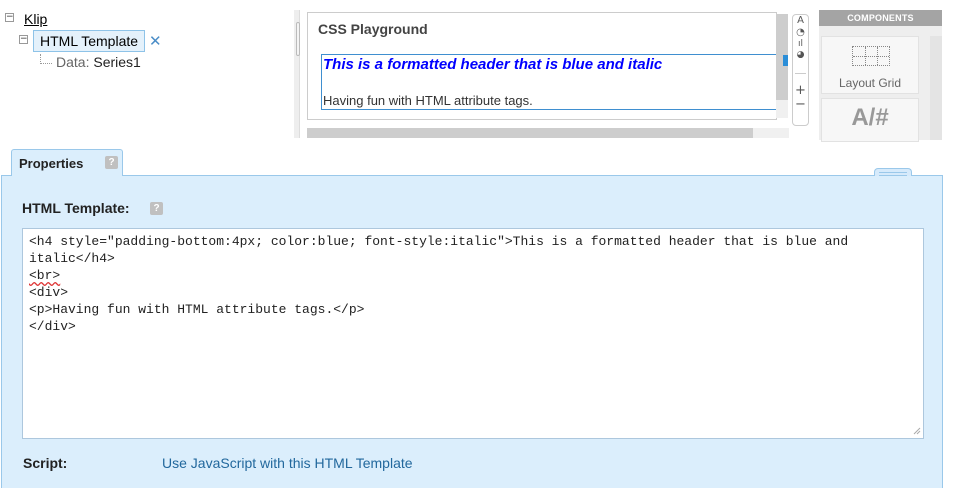 The height and width of the screenshot is (488, 964). What do you see at coordinates (800, 73) in the screenshot?
I see `toolbar-divider` at bounding box center [800, 73].